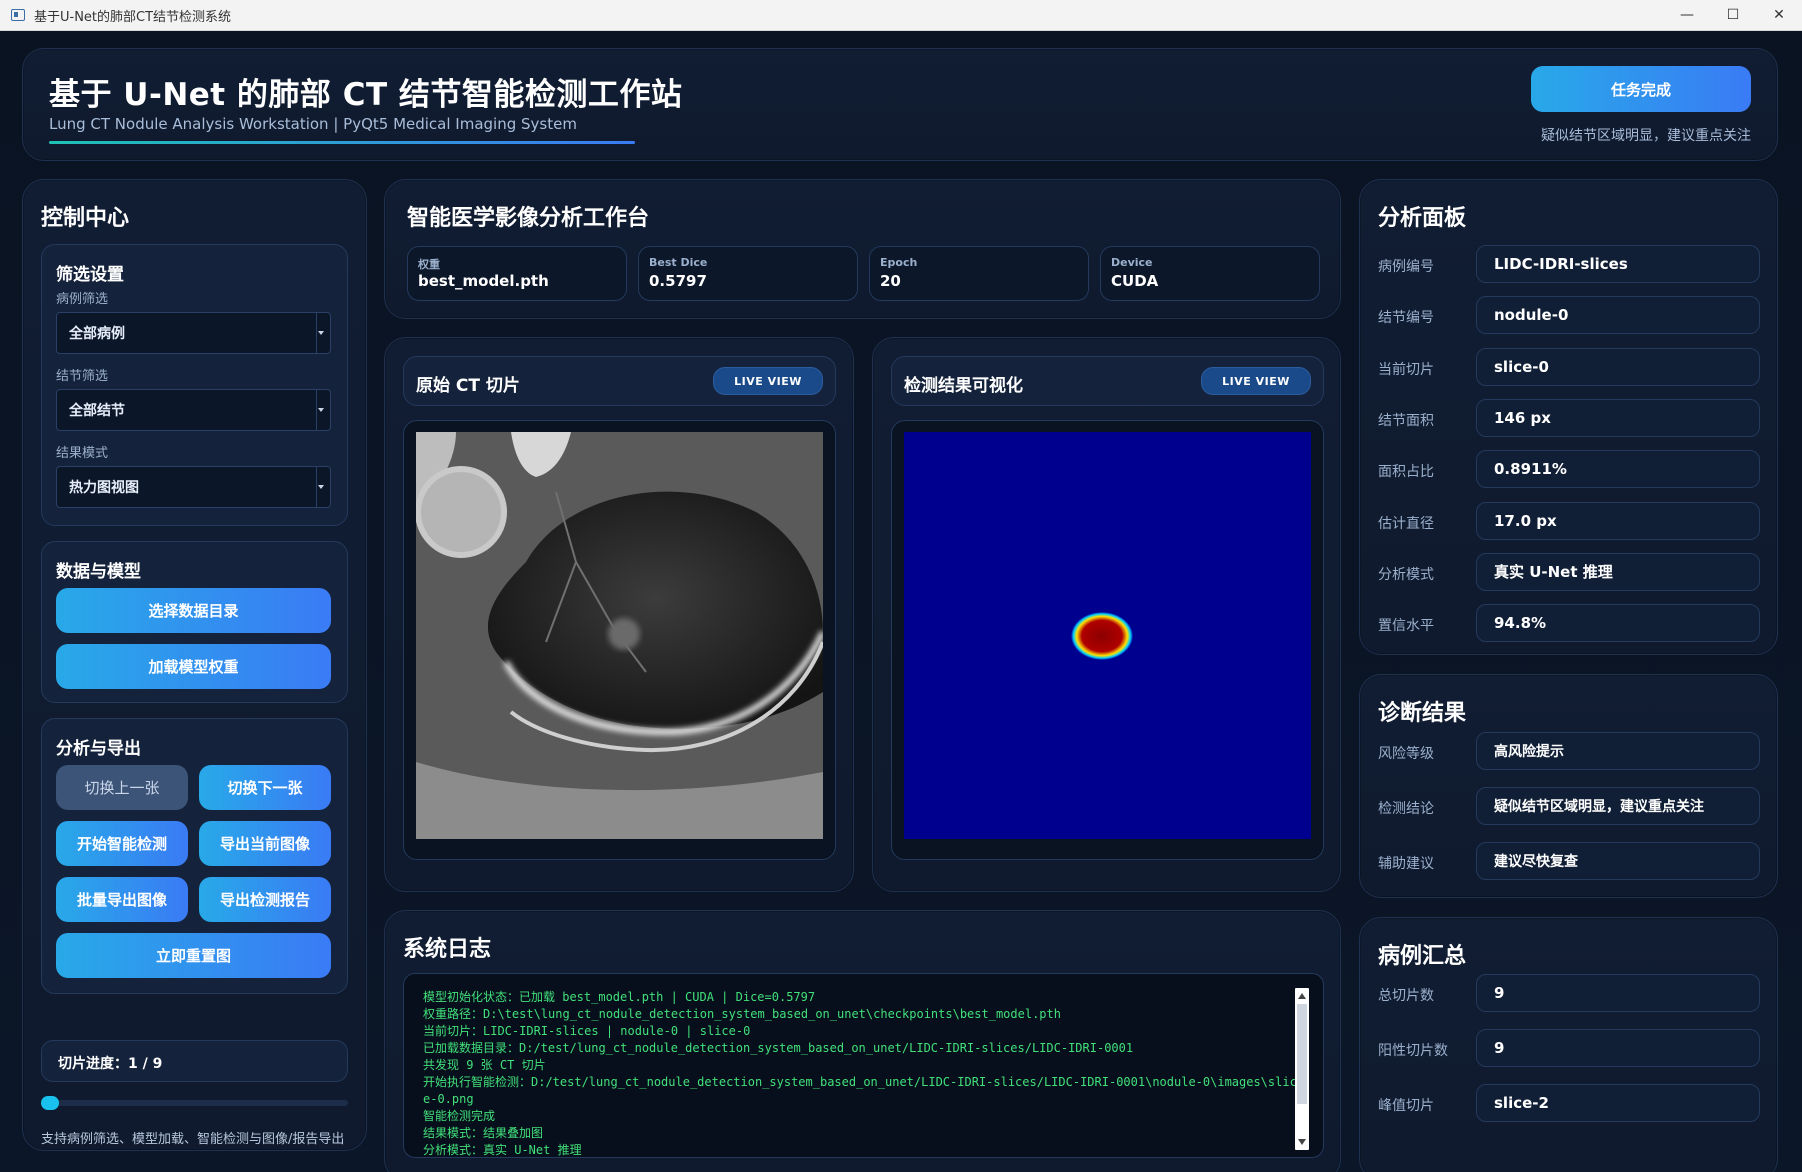 The height and width of the screenshot is (1172, 1802). What do you see at coordinates (122, 787) in the screenshot?
I see `prev-slice-button: 切换上一张` at bounding box center [122, 787].